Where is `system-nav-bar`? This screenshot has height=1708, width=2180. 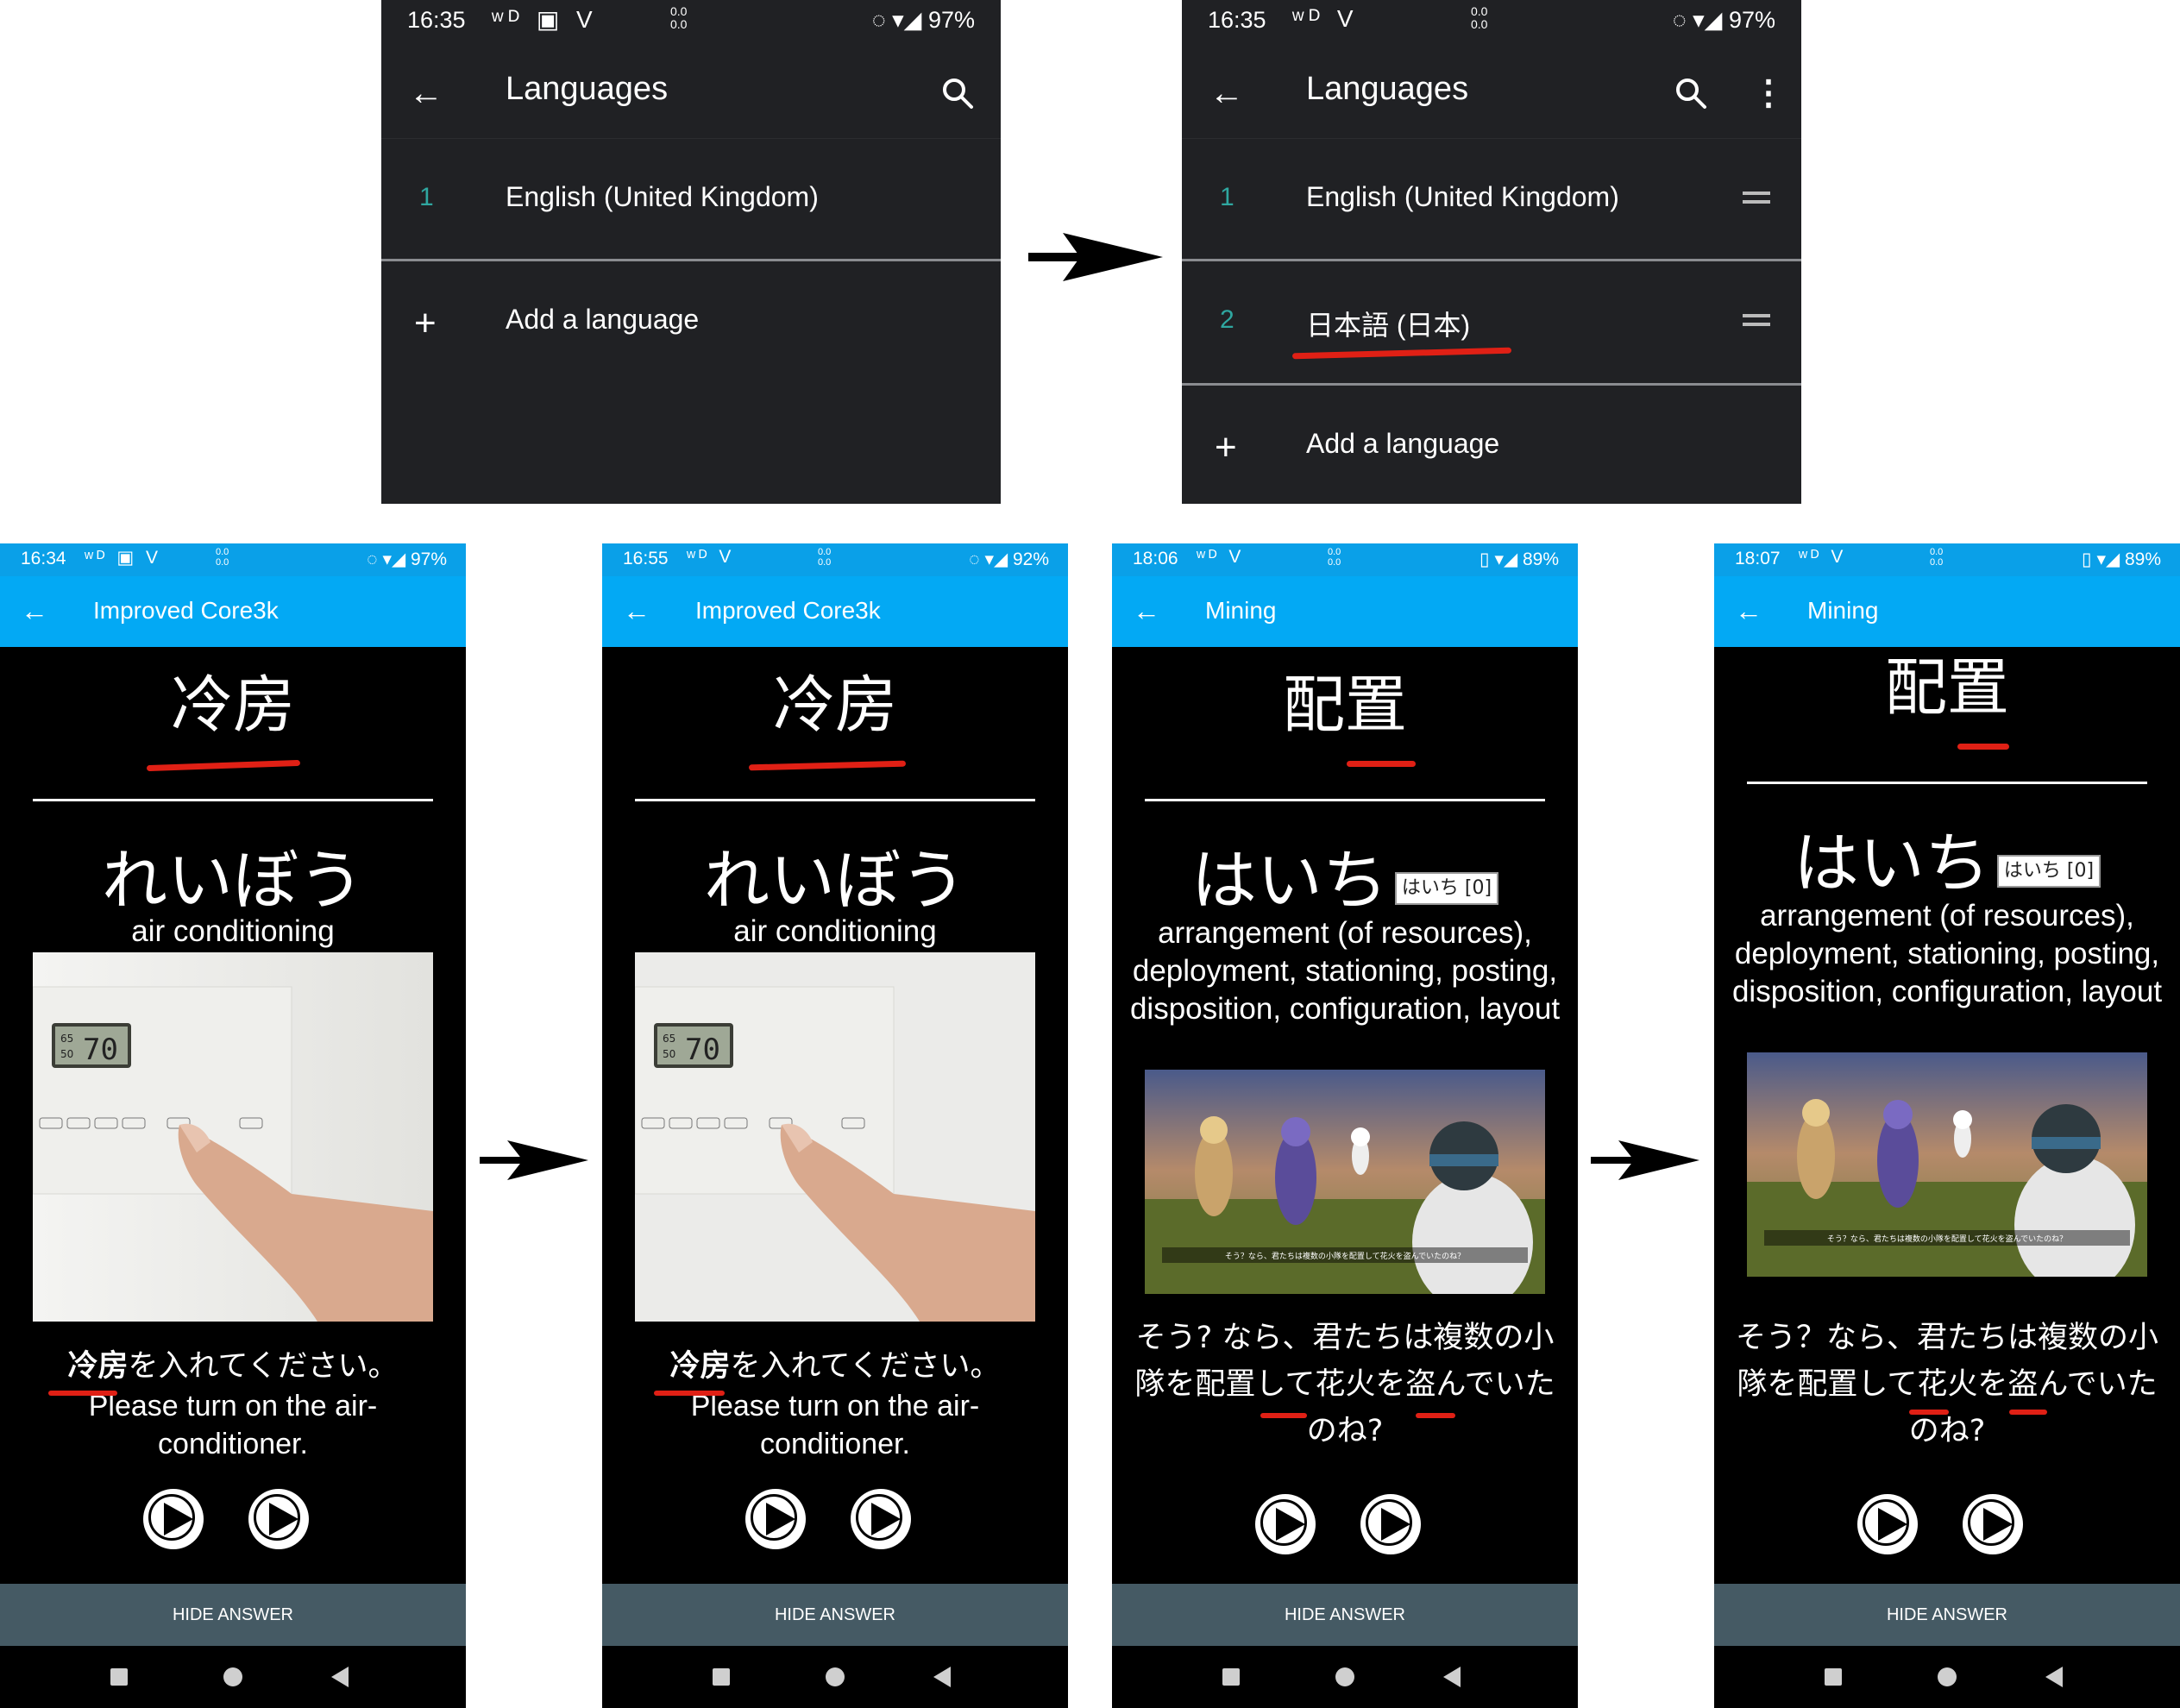
system-nav-bar is located at coordinates (1345, 1677).